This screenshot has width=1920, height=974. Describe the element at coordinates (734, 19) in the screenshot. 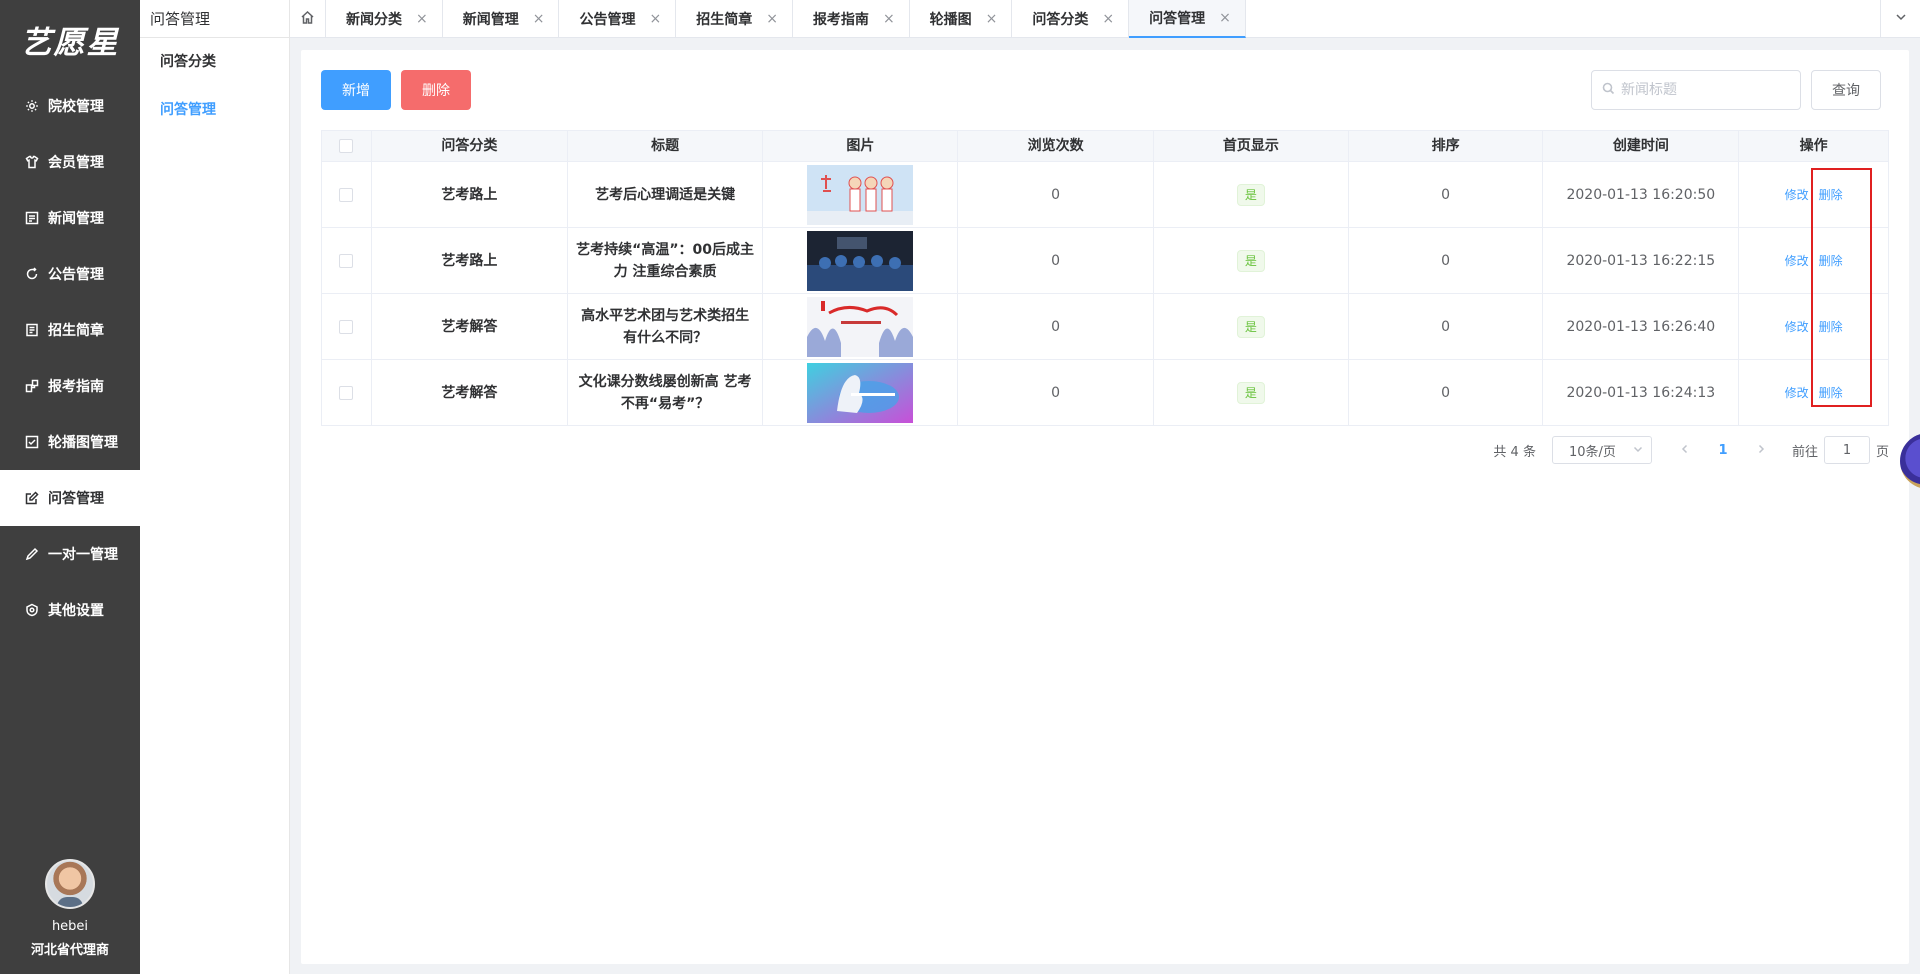

I see `tab-admissions: 招生简章 ×` at that location.